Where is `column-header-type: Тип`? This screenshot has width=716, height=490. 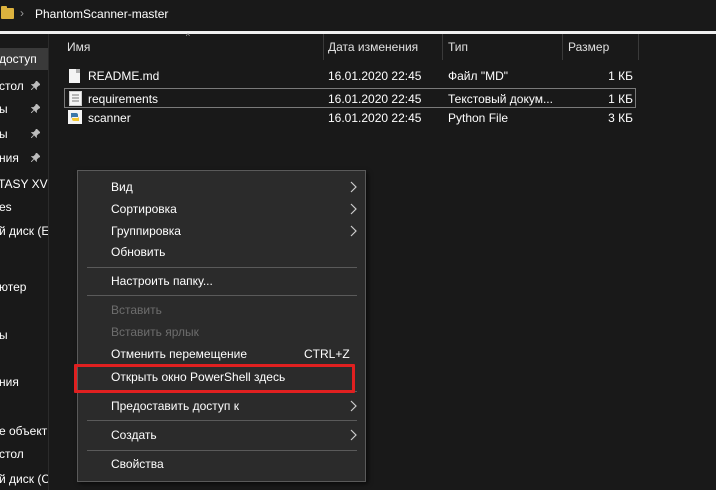
column-header-type: Тип is located at coordinates (503, 47).